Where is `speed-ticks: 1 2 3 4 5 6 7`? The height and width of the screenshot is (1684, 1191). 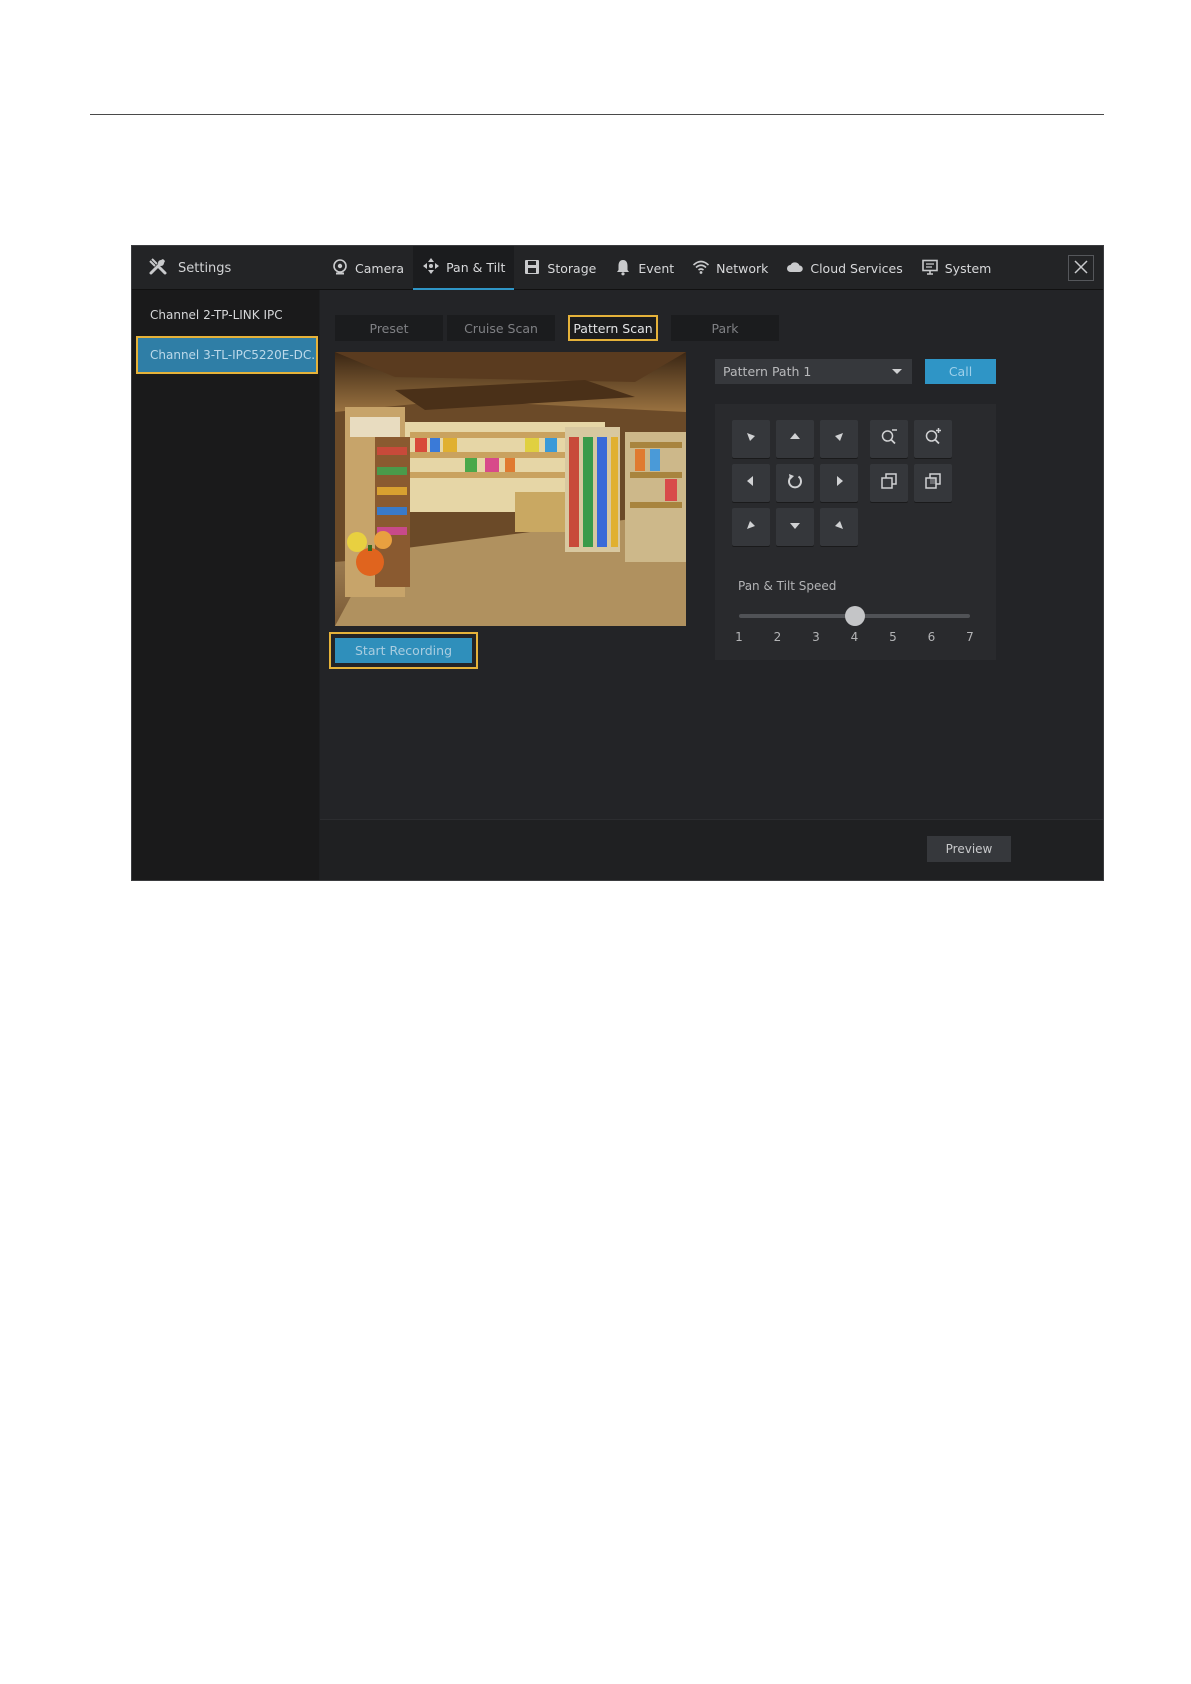
speed-ticks: 1 2 3 4 5 6 7 is located at coordinates (854, 638).